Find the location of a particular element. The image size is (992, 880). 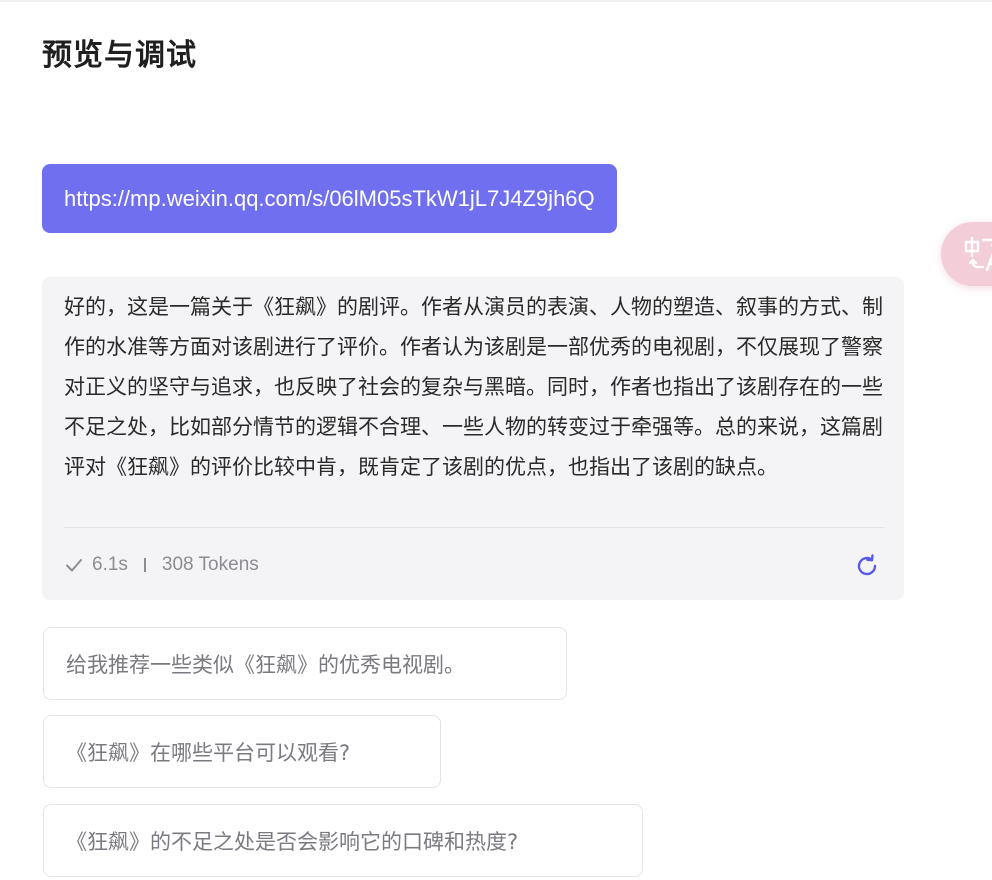

suggestion-chip: 给我推荐一些类似《狂飙》的优秀电视剧。 is located at coordinates (305, 663).